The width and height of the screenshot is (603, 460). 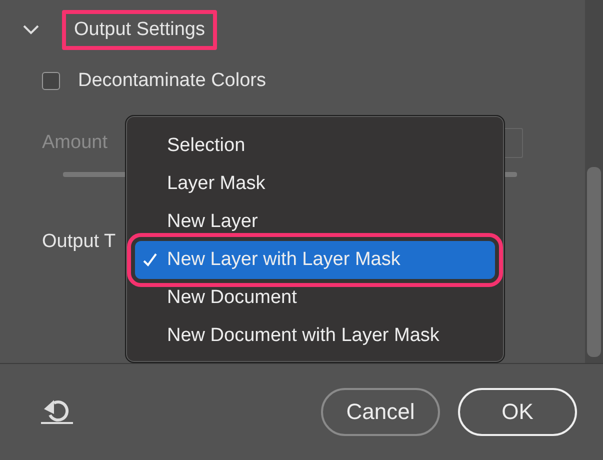 I want to click on amount-label: Amount, so click(x=75, y=143).